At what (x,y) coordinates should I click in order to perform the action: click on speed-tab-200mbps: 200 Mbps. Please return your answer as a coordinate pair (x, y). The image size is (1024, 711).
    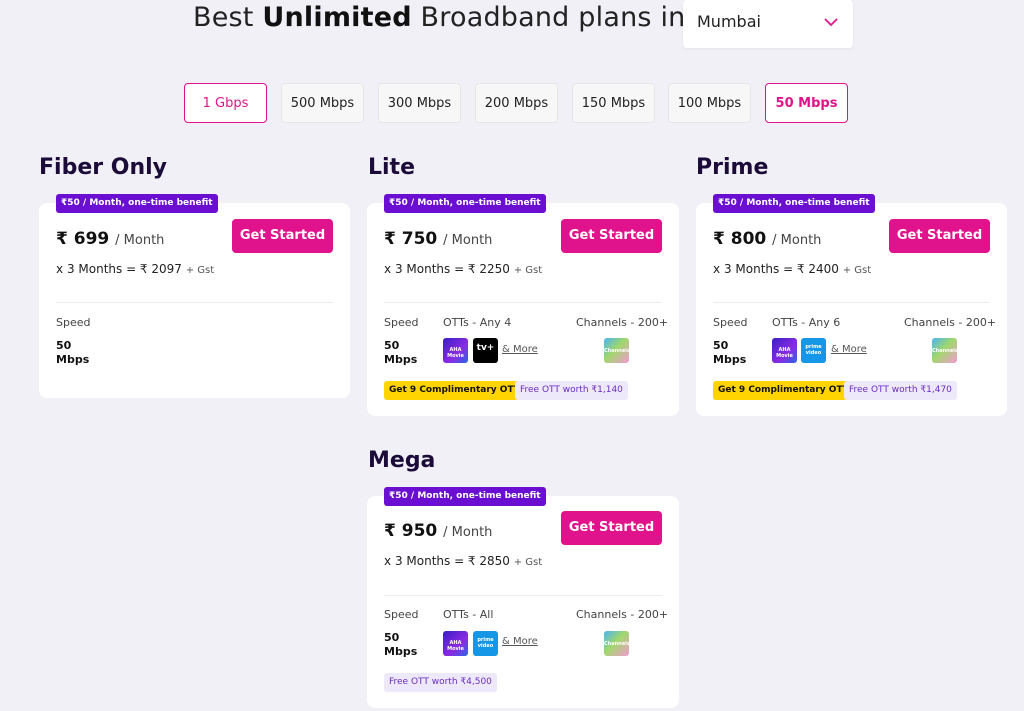
    Looking at the image, I should click on (516, 103).